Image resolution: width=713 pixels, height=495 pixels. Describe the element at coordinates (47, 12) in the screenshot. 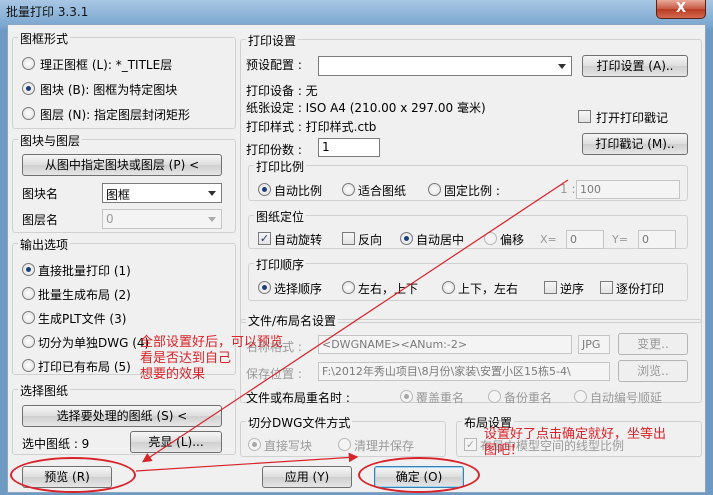

I see `window-title: 批量打印 3.3.1` at that location.